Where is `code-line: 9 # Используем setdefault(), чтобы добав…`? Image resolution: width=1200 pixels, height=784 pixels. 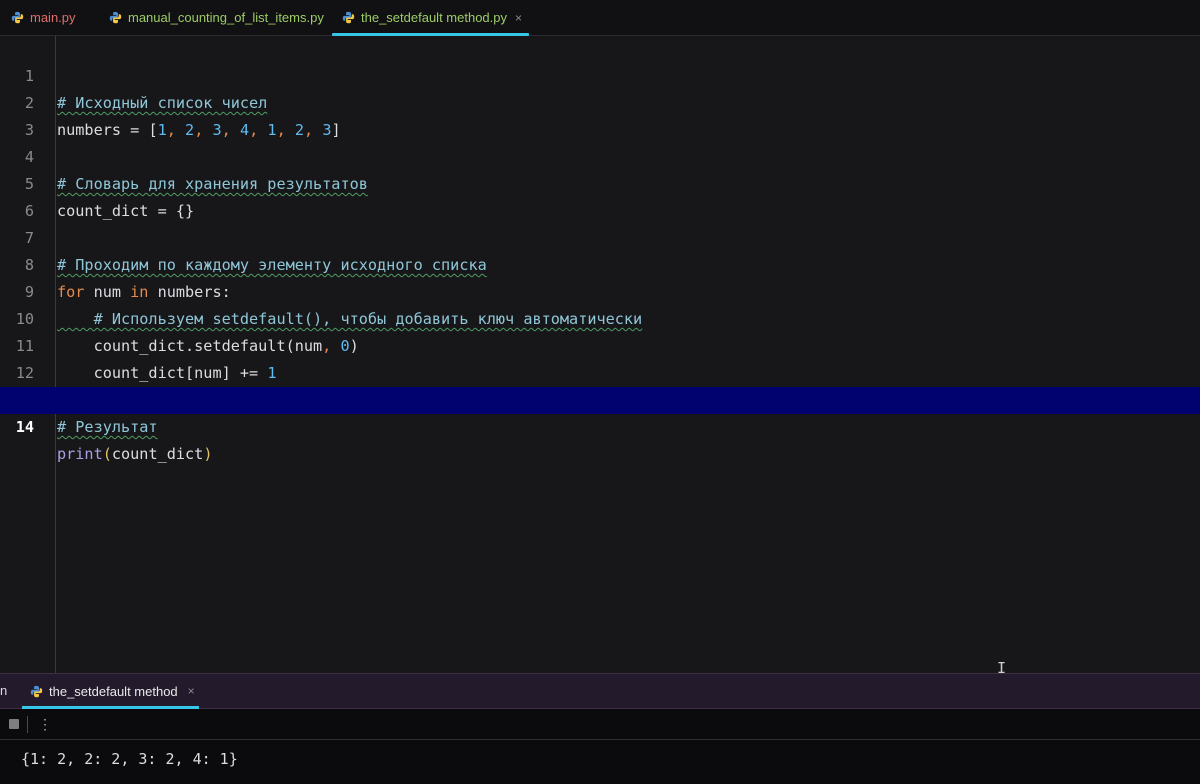 code-line: 9 # Используем setdefault(), чтобы добав… is located at coordinates (600, 290).